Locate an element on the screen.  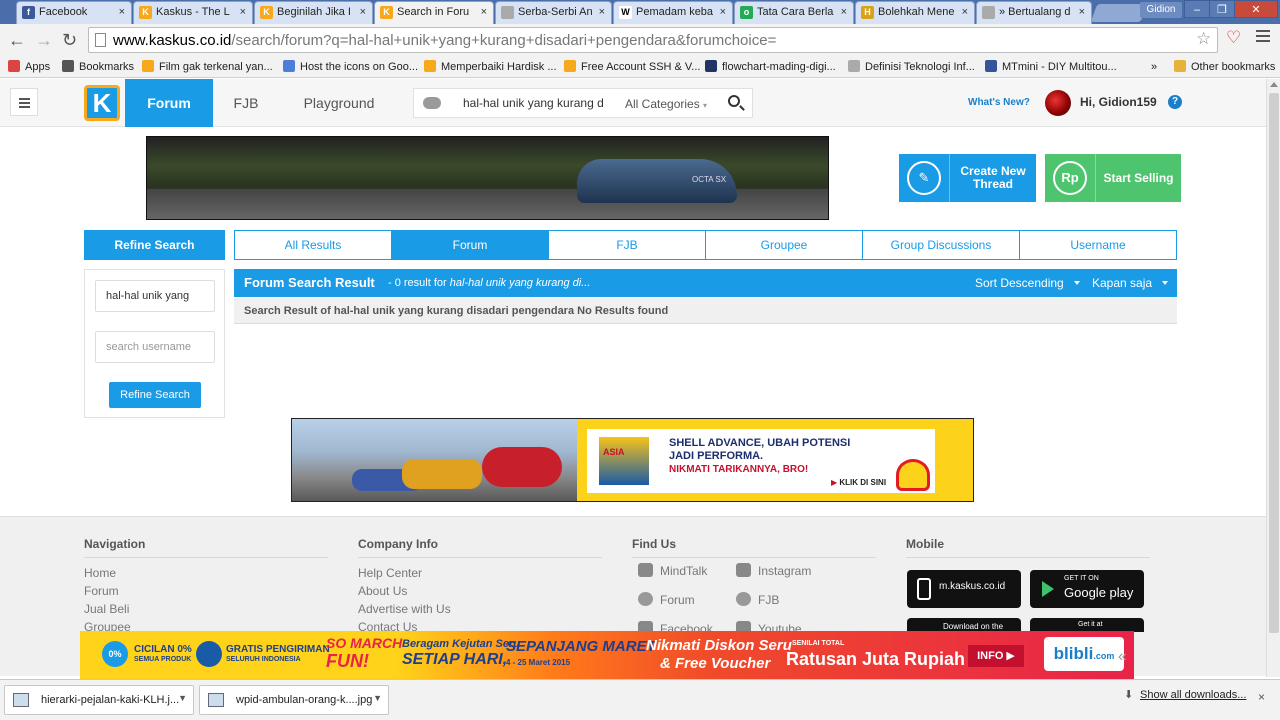
footer-link-jual-beli: Jual Beli is located at coordinates (206, 609).